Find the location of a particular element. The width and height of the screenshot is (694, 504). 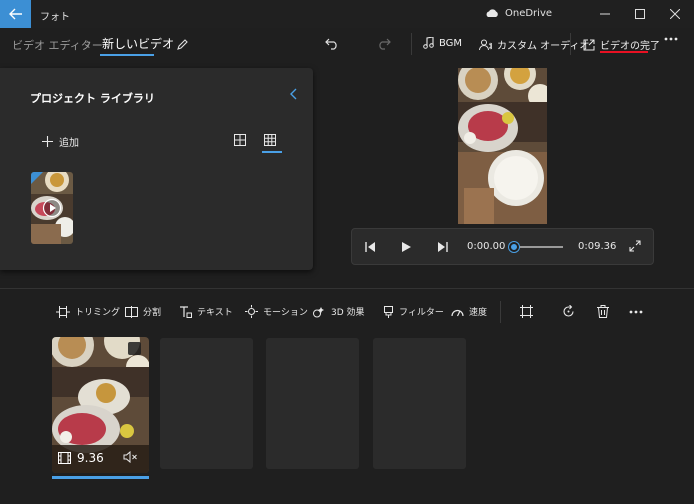

filter-icon is located at coordinates (388, 311).